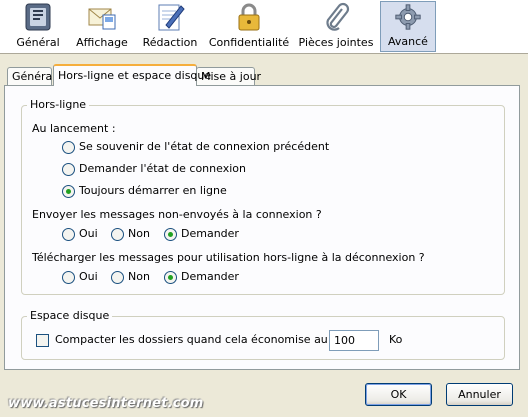 The height and width of the screenshot is (417, 528). Describe the element at coordinates (210, 276) in the screenshot. I see `download-ask-label: Demander` at that location.